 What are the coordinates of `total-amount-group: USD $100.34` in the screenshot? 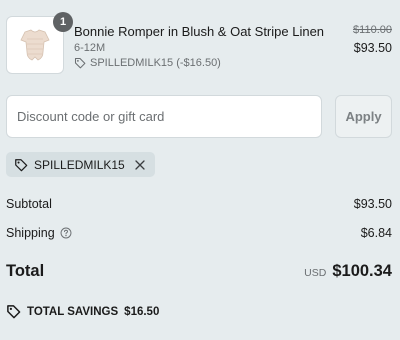 It's located at (348, 271).